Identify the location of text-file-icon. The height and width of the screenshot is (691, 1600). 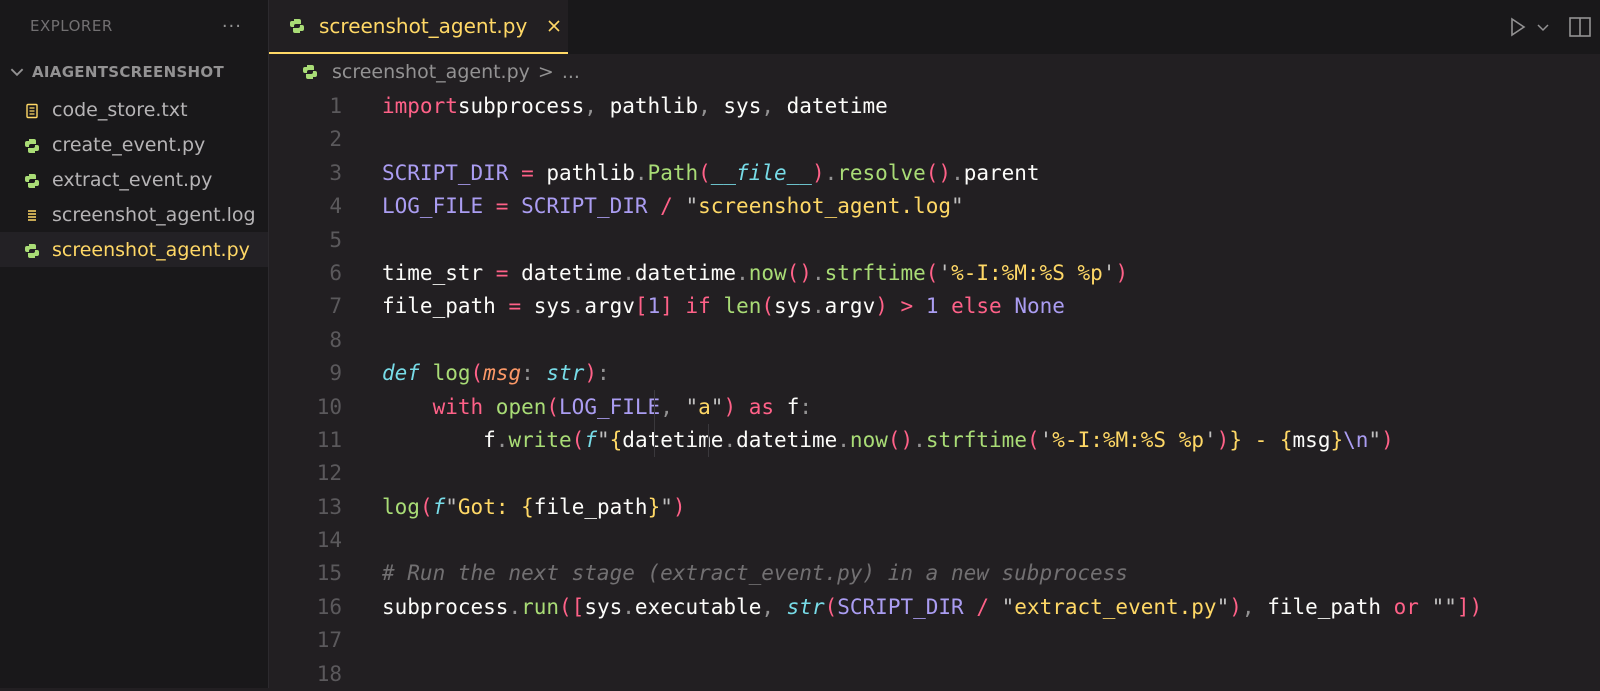
(32, 110).